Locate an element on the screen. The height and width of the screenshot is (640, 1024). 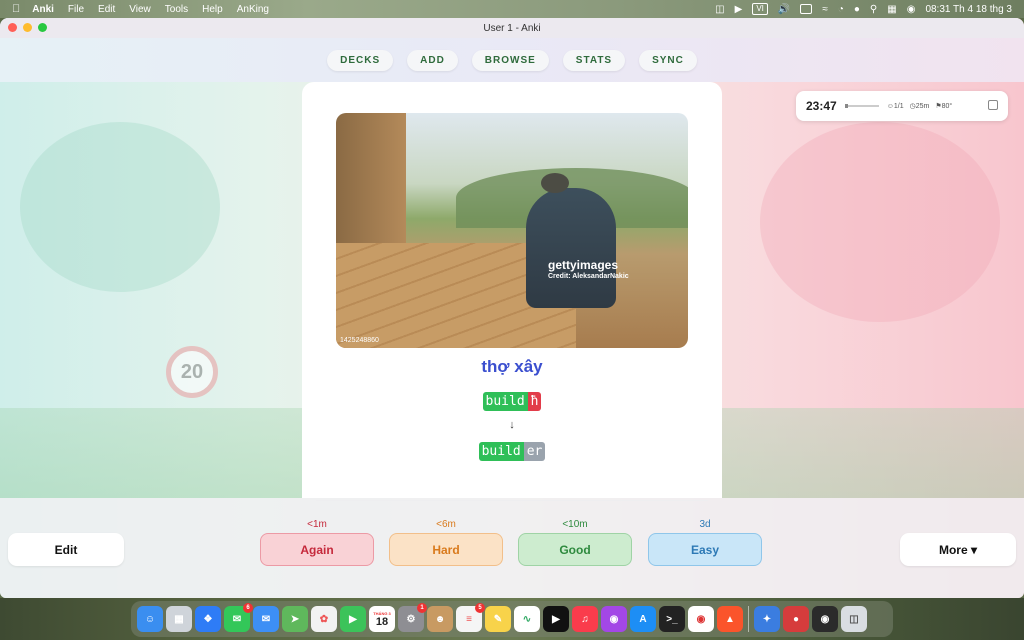
timer-progress-bar is located at coordinates (861, 106).